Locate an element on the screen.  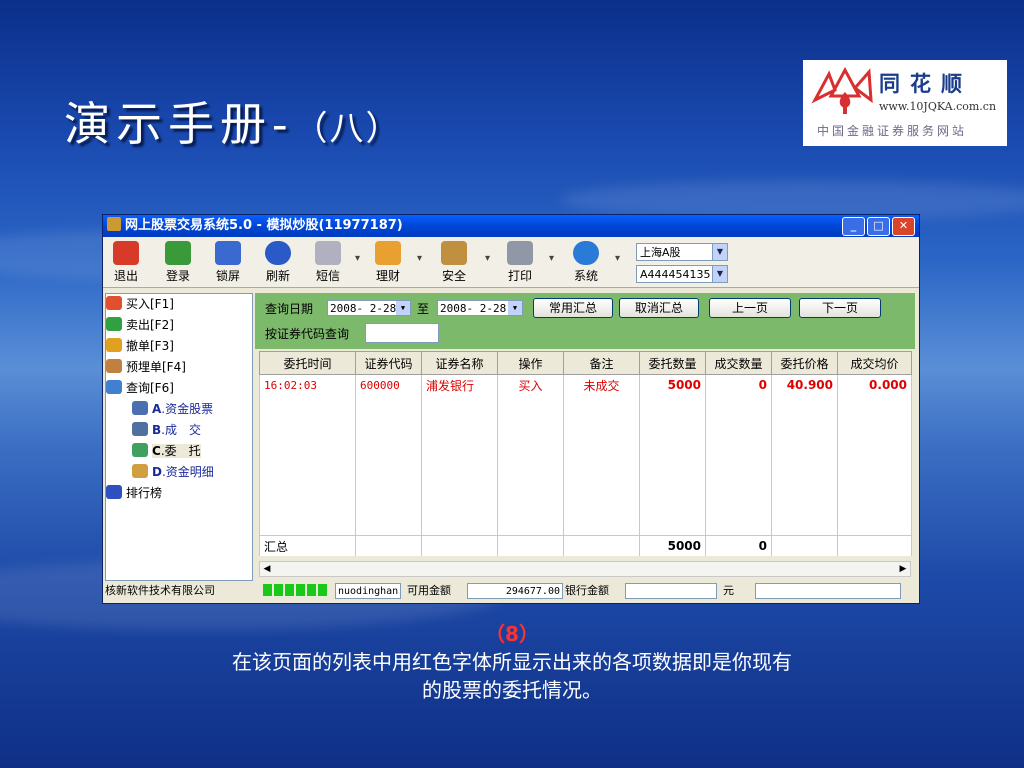
cancel-summary-button: 取消汇总 is located at coordinates (659, 308).